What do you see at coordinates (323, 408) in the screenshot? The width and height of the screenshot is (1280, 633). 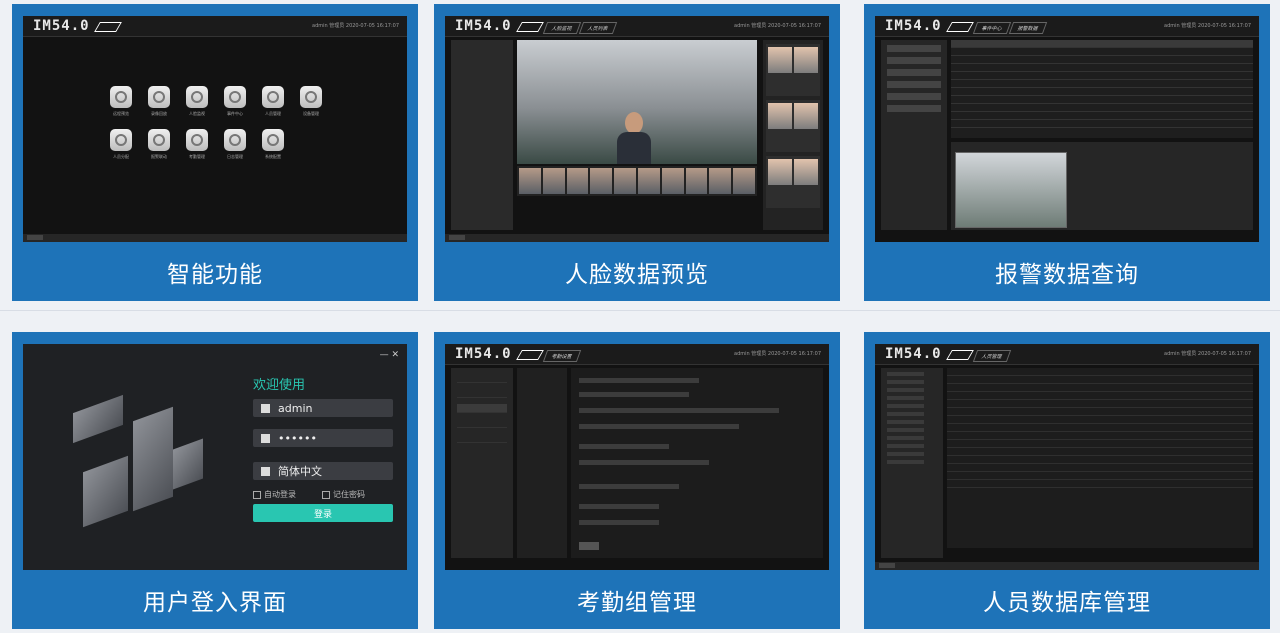 I see `username-field: admin` at bounding box center [323, 408].